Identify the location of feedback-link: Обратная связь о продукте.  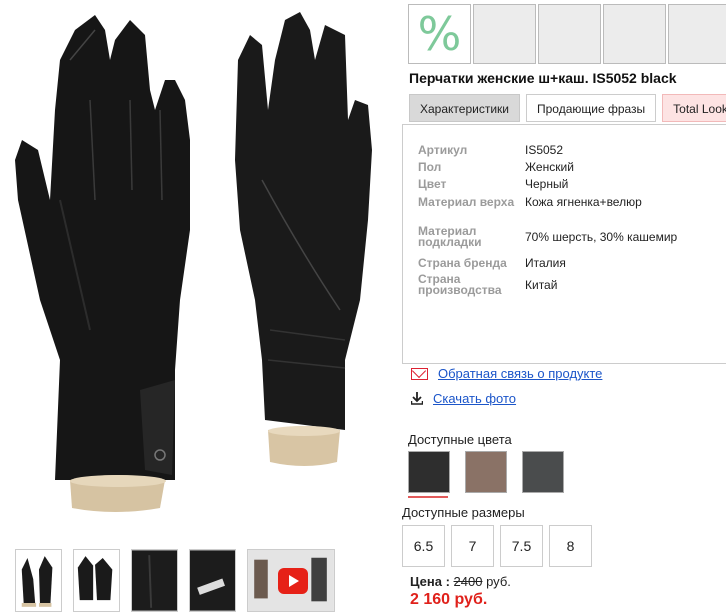
(520, 373).